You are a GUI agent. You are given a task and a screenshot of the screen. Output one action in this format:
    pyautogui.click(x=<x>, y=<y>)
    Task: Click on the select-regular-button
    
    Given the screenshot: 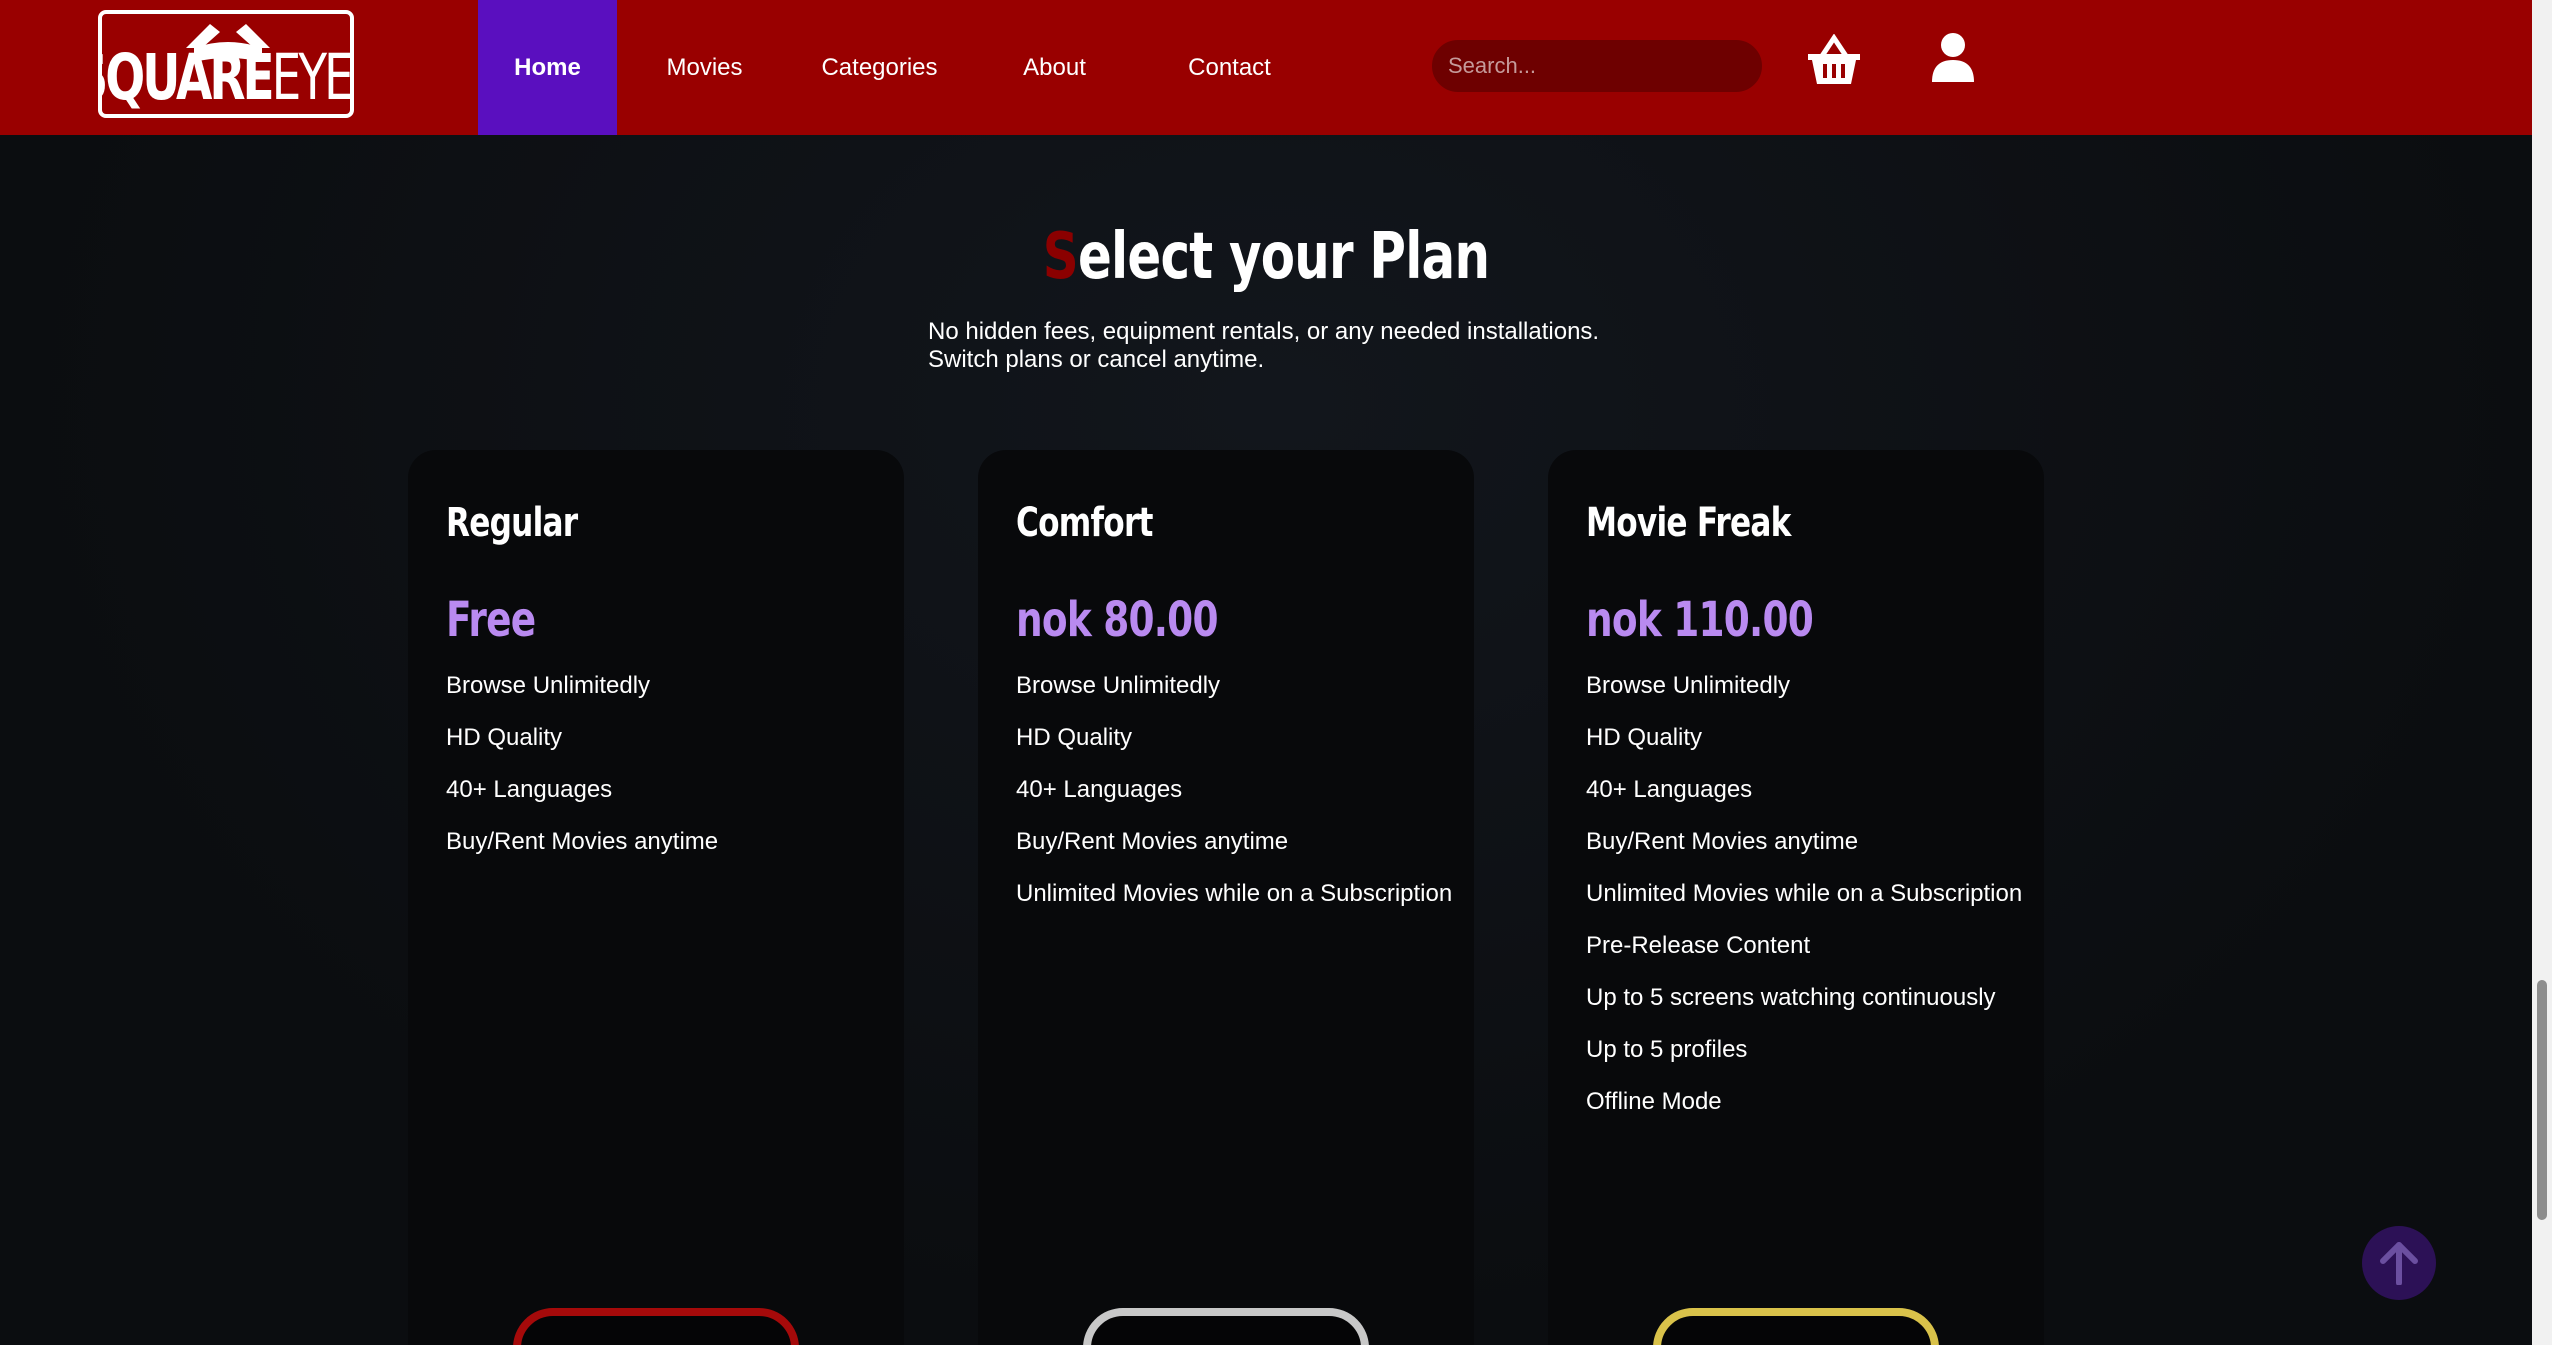 What is the action you would take?
    pyautogui.click(x=656, y=1326)
    